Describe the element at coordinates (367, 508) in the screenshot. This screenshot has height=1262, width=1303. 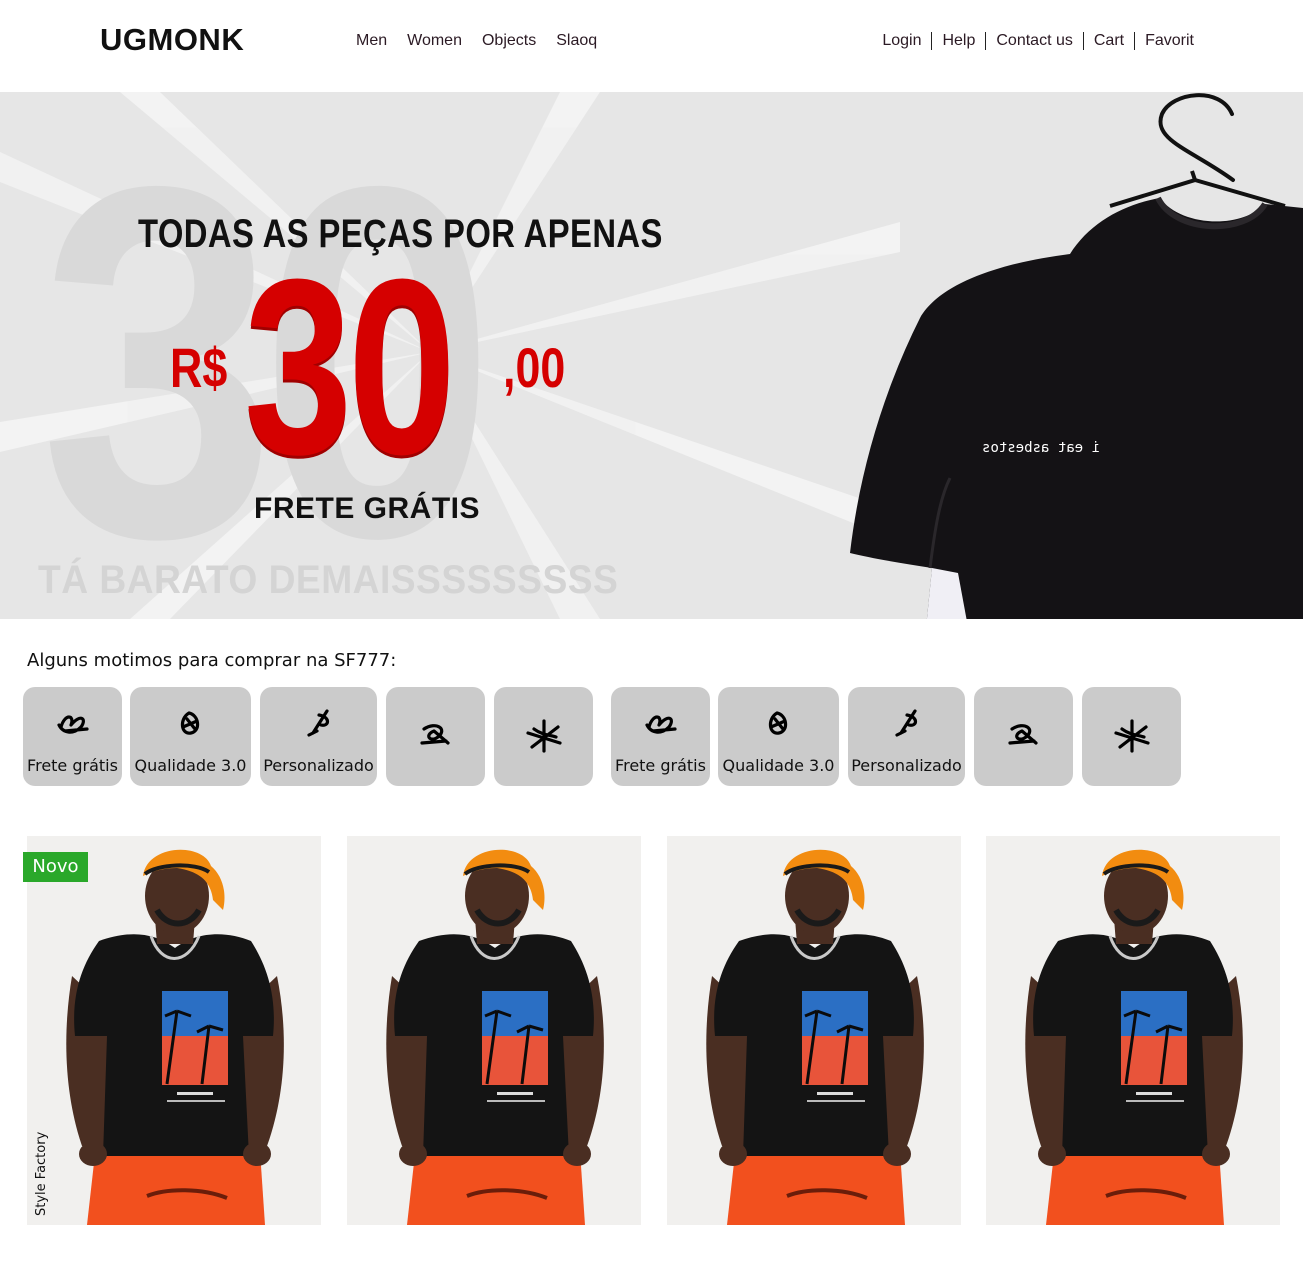
I see `hero-subline: FRETE GRÁTIS` at that location.